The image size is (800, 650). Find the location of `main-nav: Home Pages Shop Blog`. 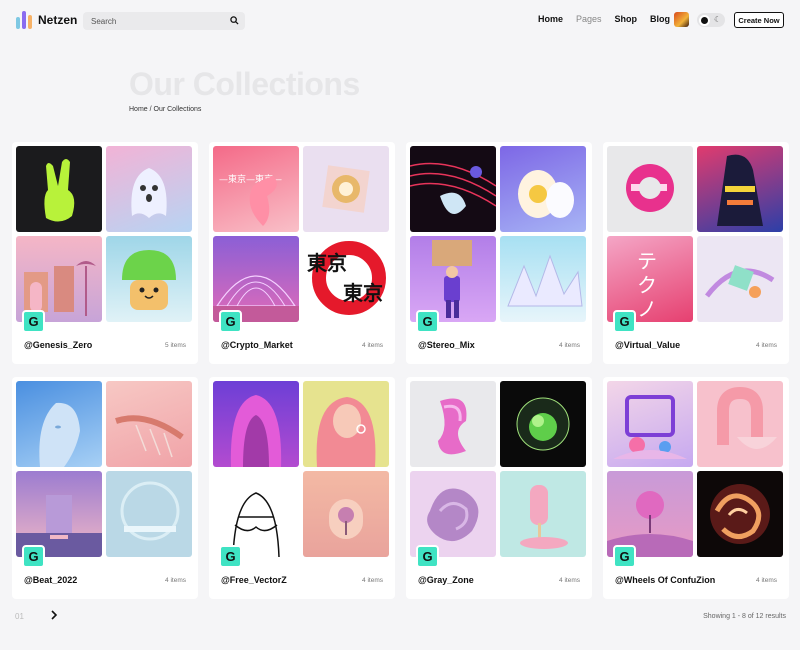

main-nav: Home Pages Shop Blog is located at coordinates (604, 19).